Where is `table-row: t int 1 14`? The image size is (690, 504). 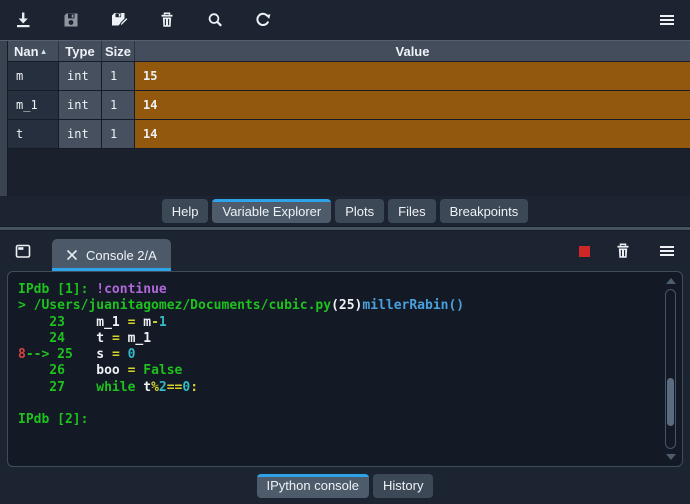
table-row: t int 1 14 is located at coordinates (349, 134).